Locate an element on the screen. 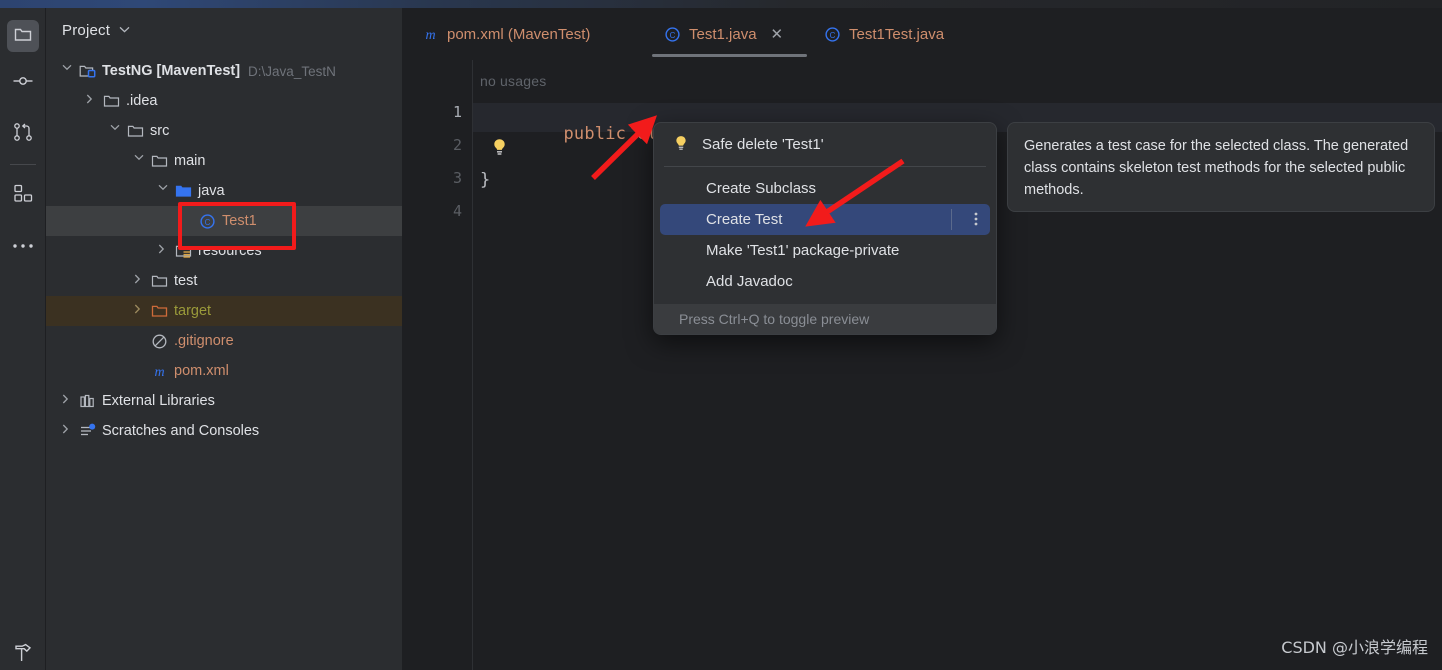 The image size is (1442, 670). line-number: 1 is located at coordinates (457, 112).